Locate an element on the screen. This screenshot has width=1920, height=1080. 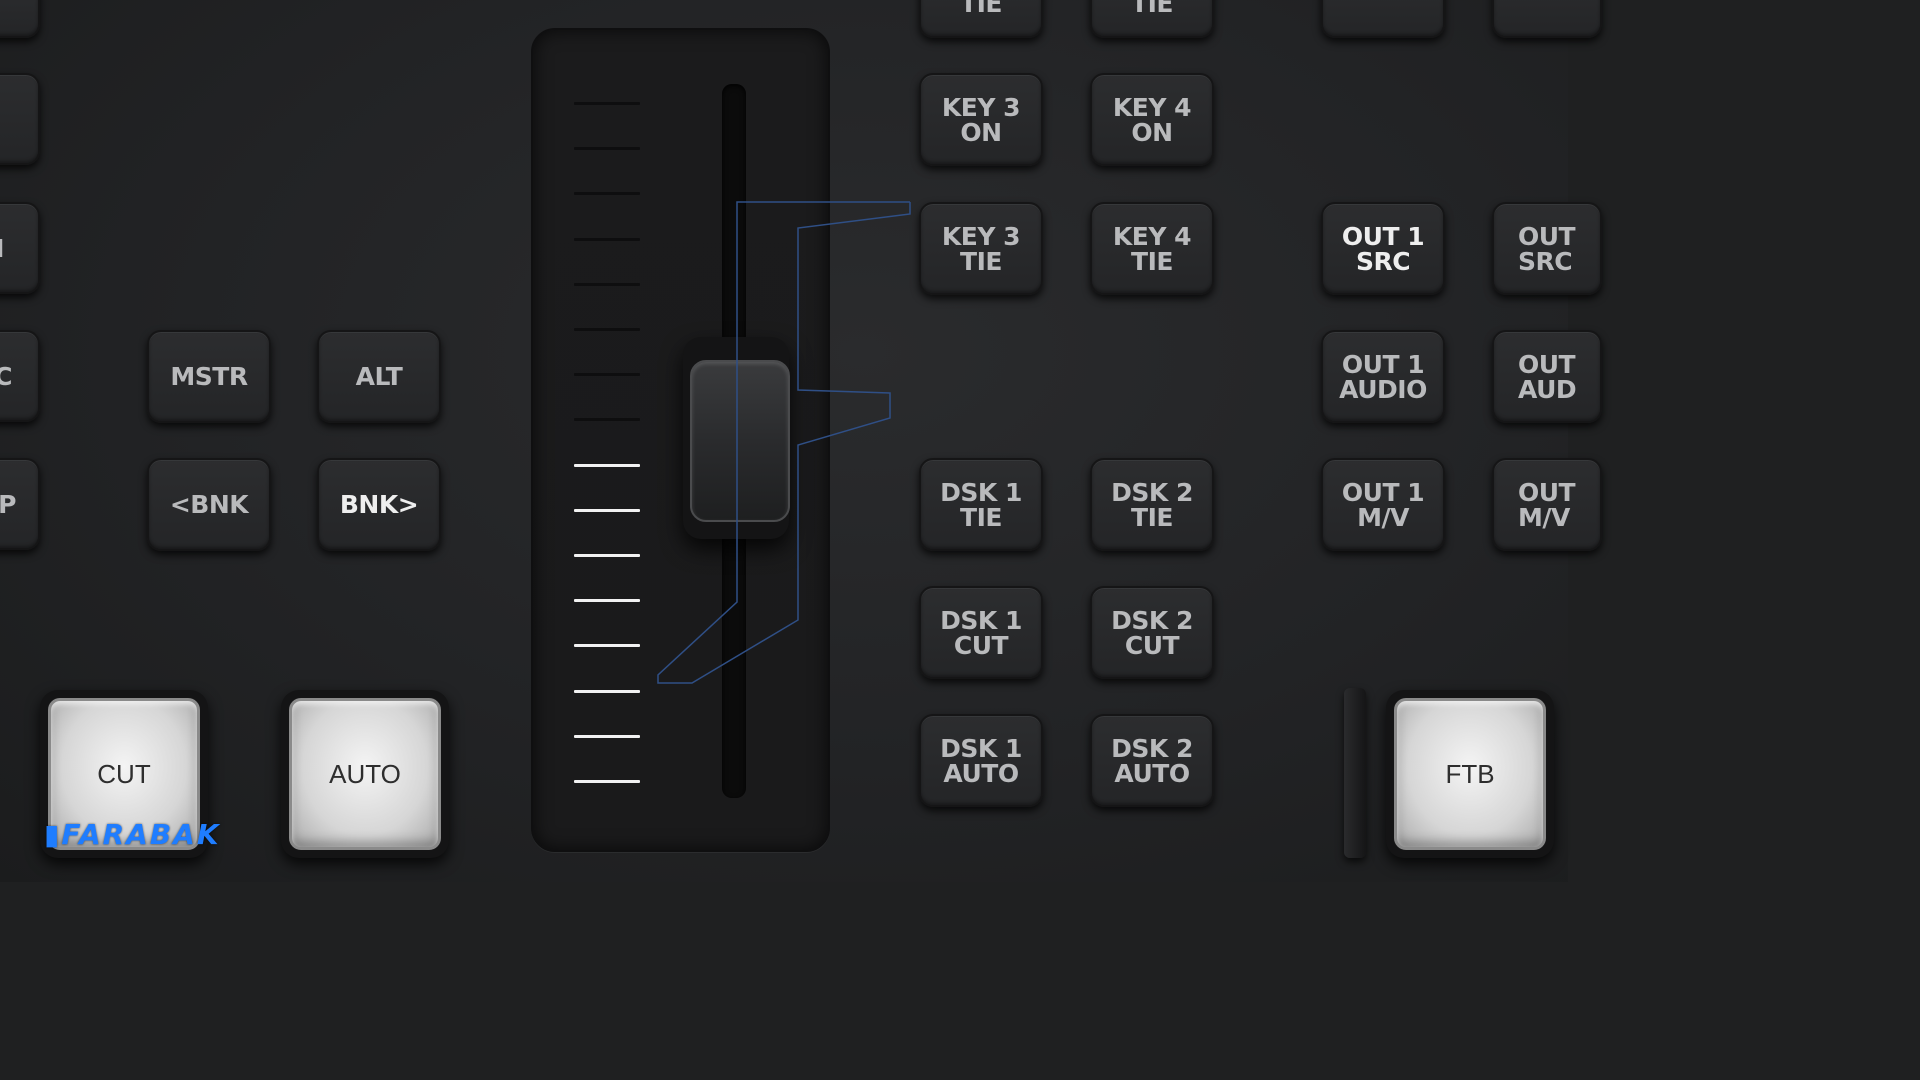
guide-line is located at coordinates (784, 442).